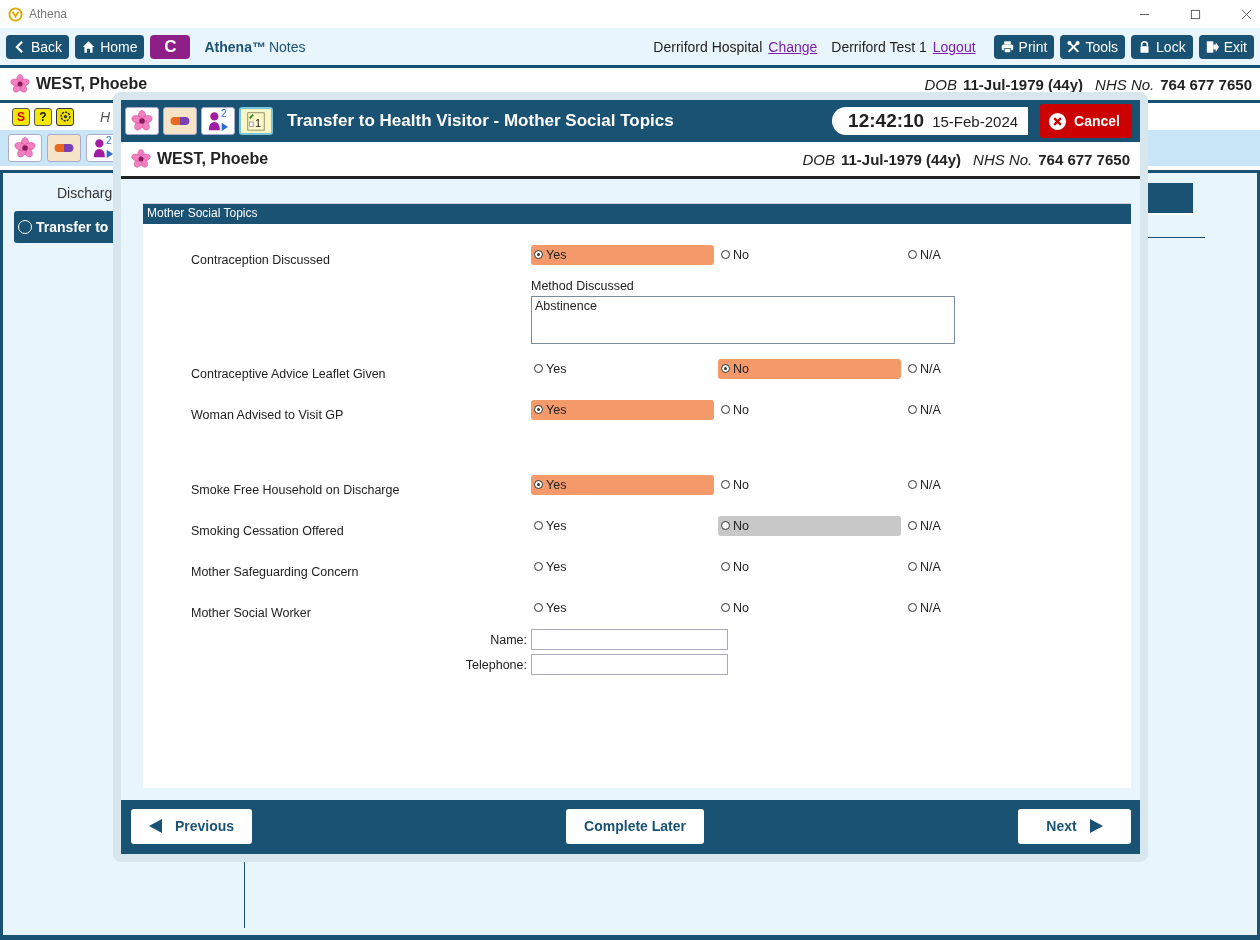  I want to click on triangle-left-icon, so click(156, 826).